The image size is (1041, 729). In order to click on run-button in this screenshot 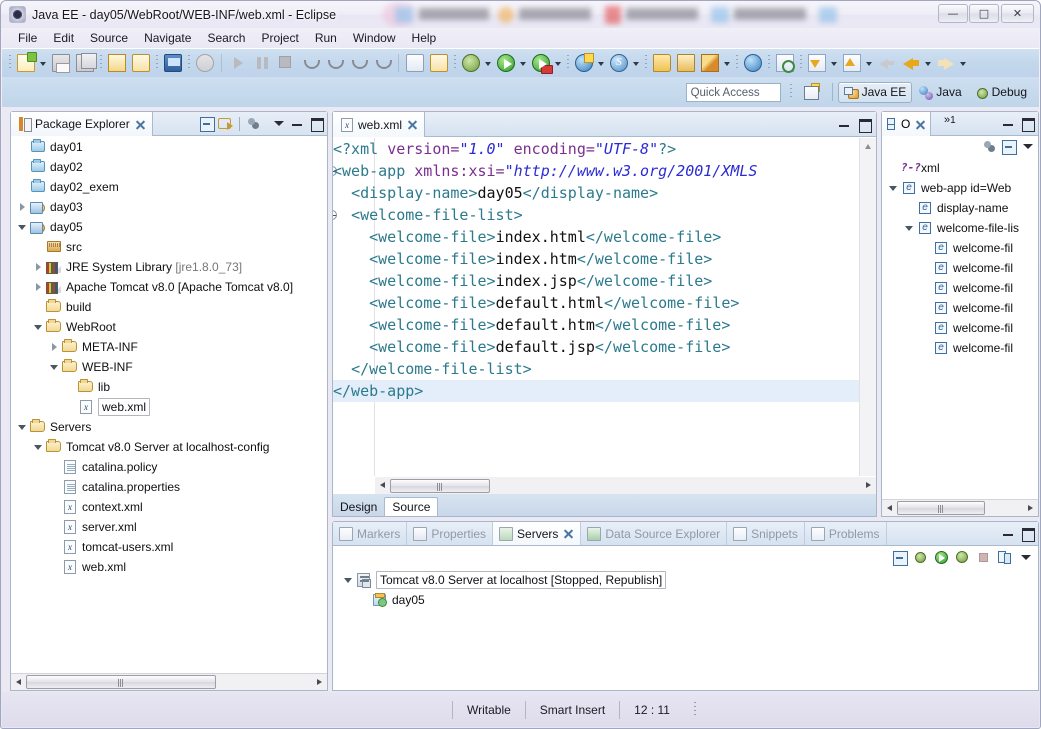, I will do `click(506, 63)`.